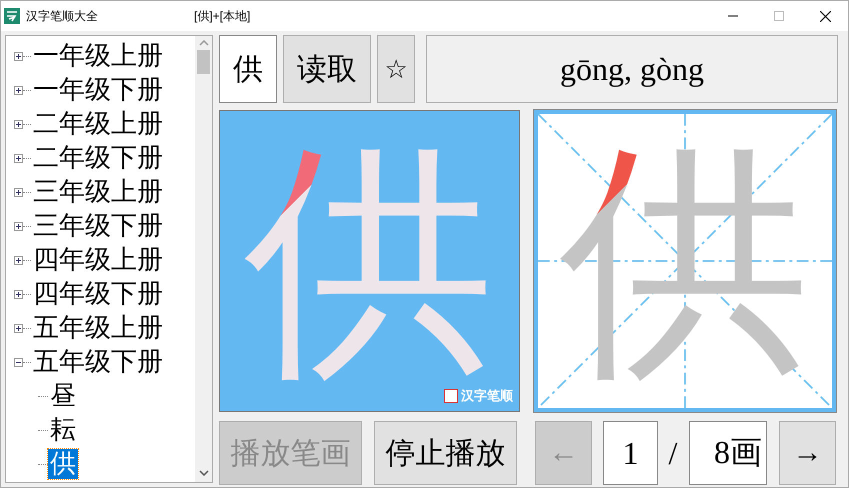 Image resolution: width=849 pixels, height=488 pixels. What do you see at coordinates (98, 328) in the screenshot?
I see `tree-item: 五年级上册` at bounding box center [98, 328].